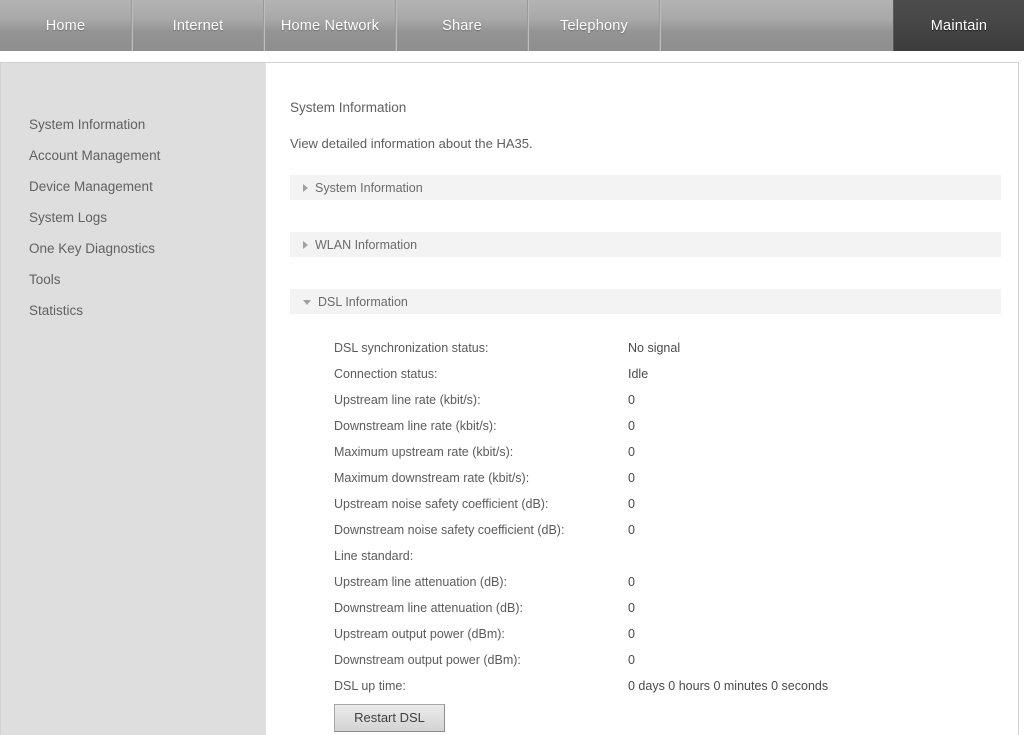 This screenshot has height=735, width=1024. What do you see at coordinates (133, 248) in the screenshot?
I see `sidebar-item-one-key-diagnostics: One Key Diagnostics` at bounding box center [133, 248].